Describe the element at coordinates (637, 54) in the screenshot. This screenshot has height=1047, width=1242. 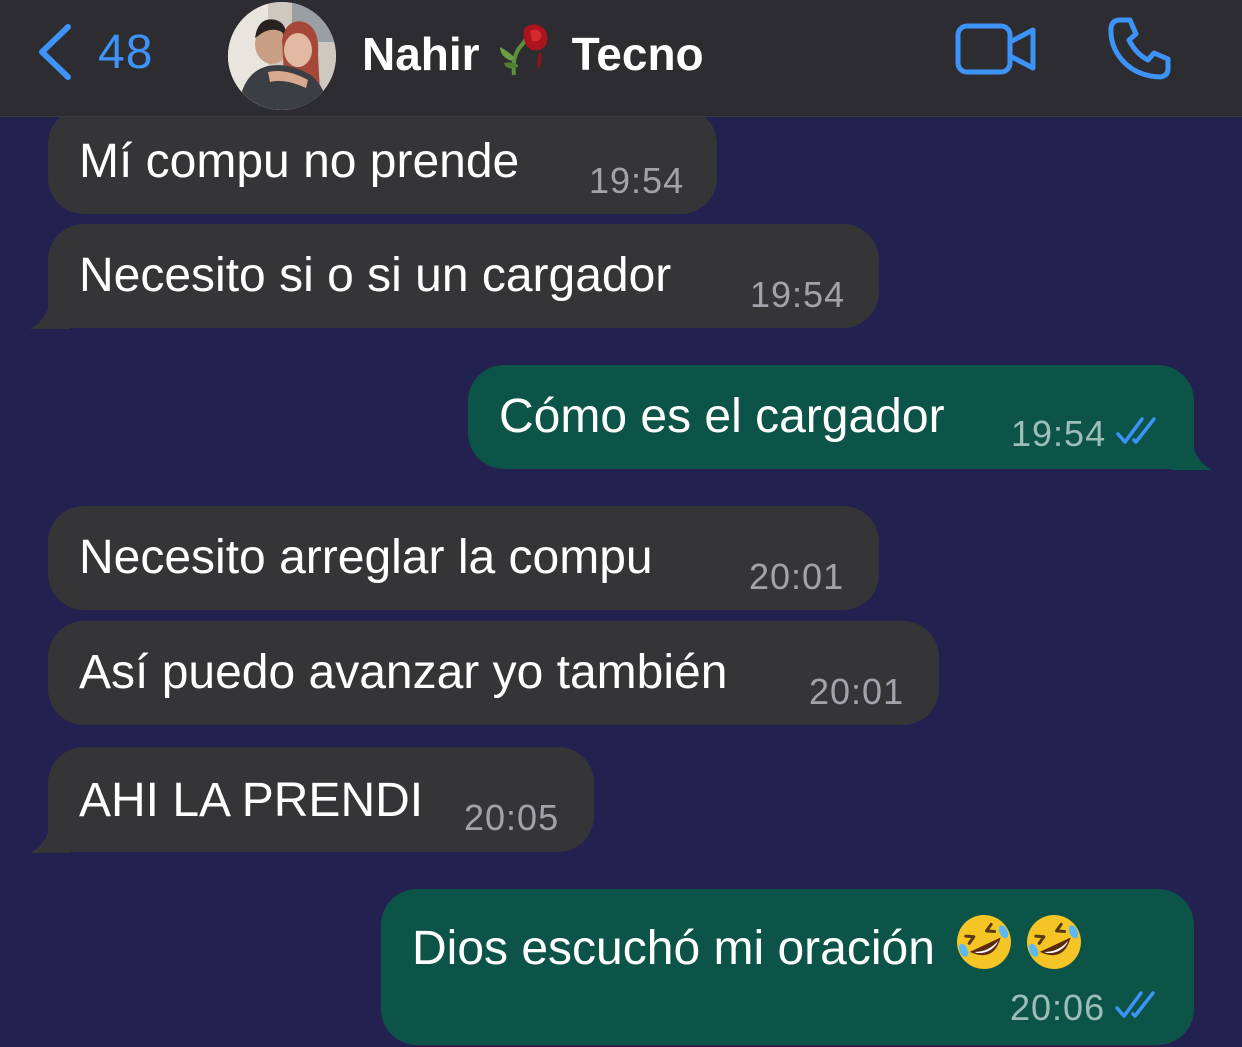
I see `contact-name-last: Tecno` at that location.